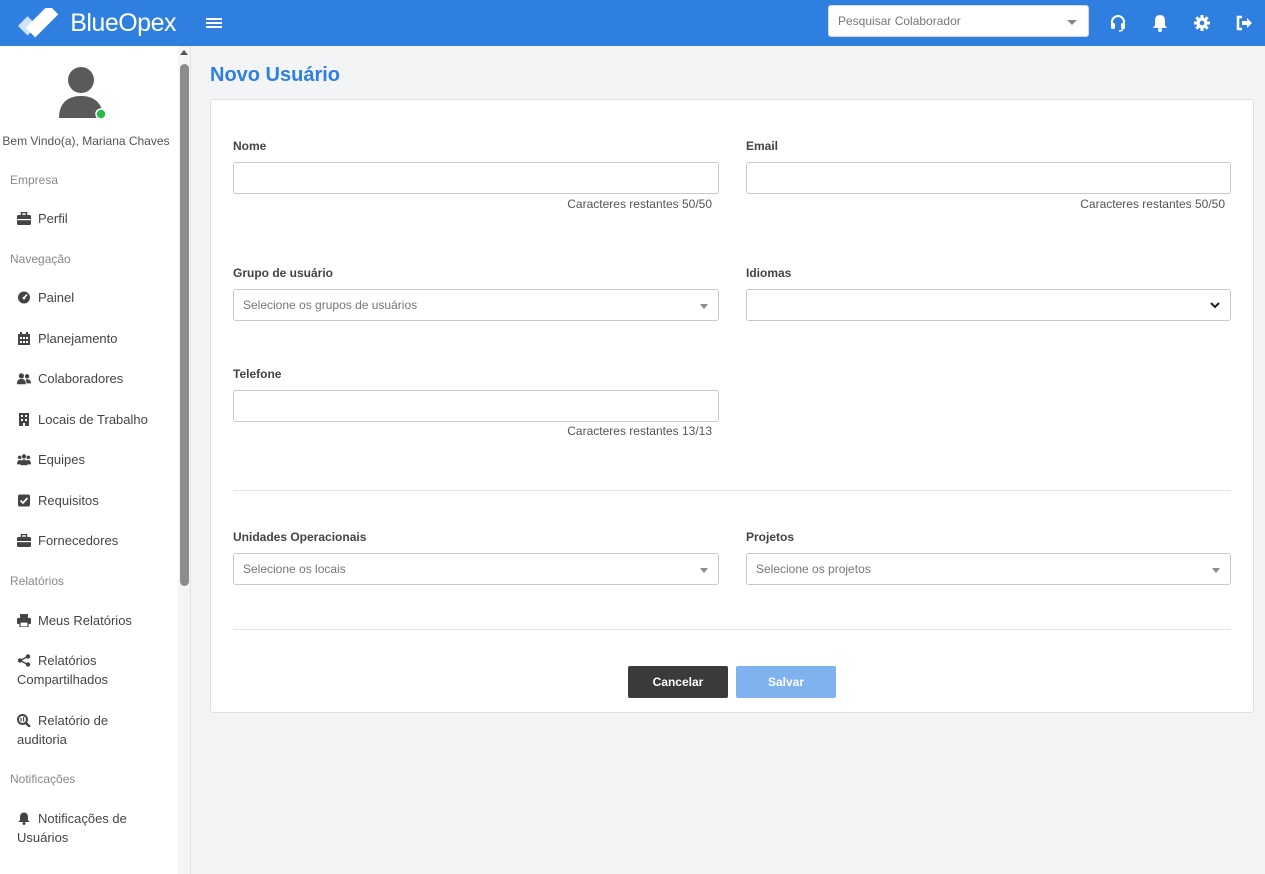  What do you see at coordinates (184, 52) in the screenshot?
I see `scroll-up-arrow-icon` at bounding box center [184, 52].